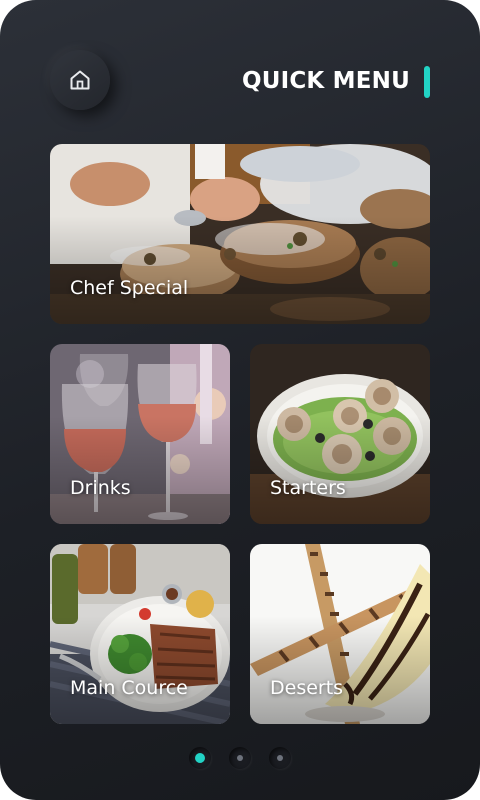  What do you see at coordinates (325, 81) in the screenshot?
I see `page-title: QUICK MENU` at bounding box center [325, 81].